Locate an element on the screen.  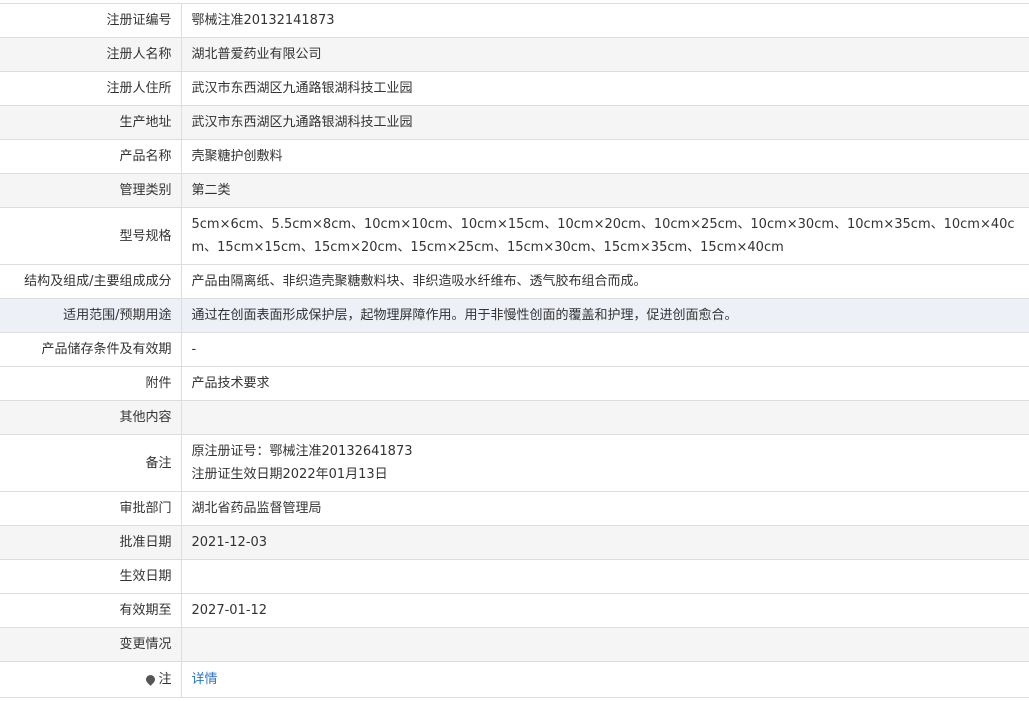
label-registrant-address: 注册人住所 is located at coordinates (91, 88).